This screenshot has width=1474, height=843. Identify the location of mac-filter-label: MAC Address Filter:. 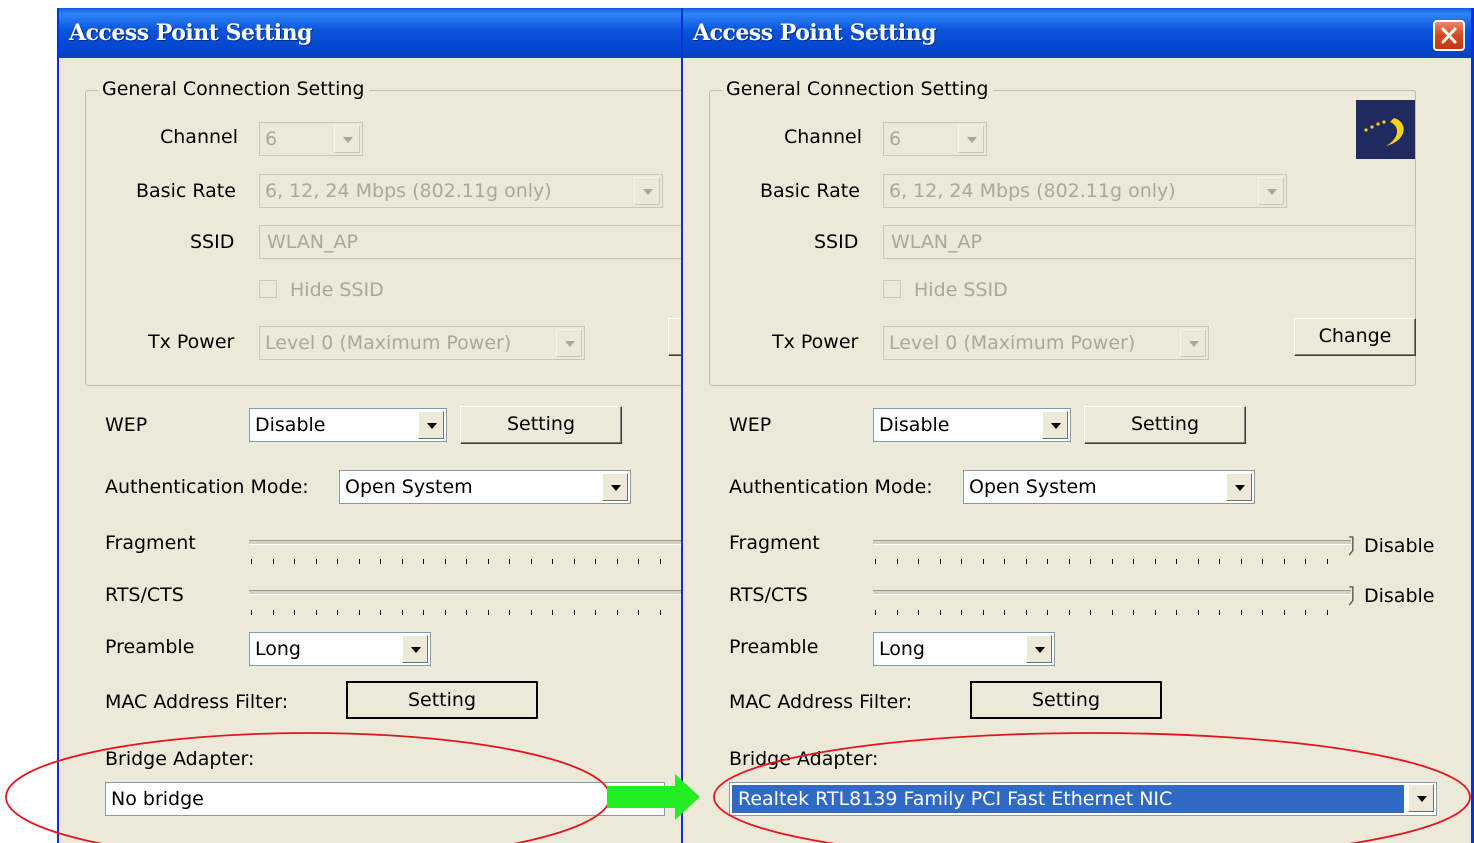
(197, 702).